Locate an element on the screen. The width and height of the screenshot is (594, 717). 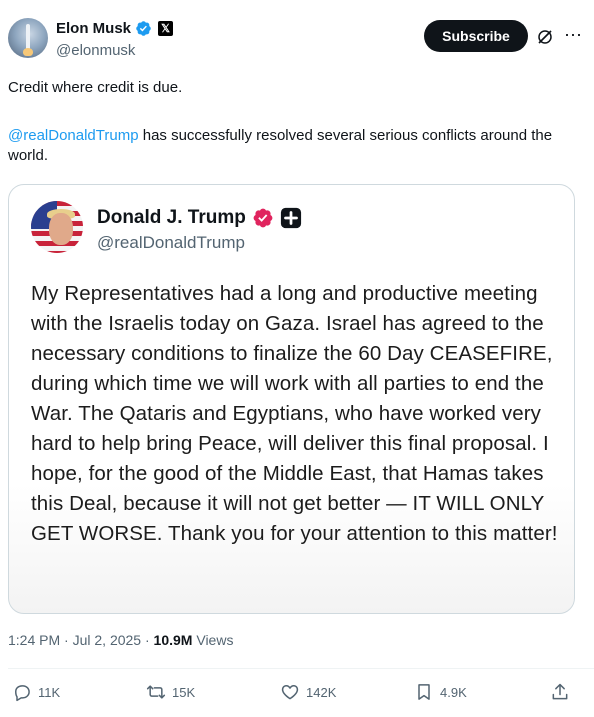
repost-count: 15K is located at coordinates (184, 692).